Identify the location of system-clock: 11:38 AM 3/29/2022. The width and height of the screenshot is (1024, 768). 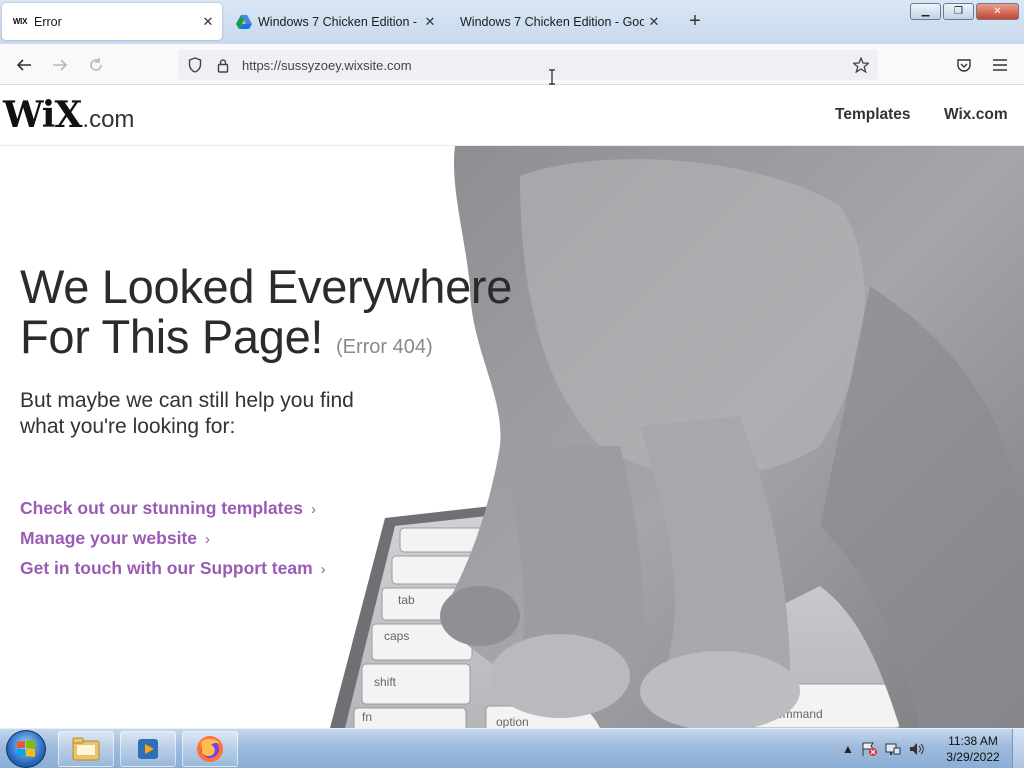
(973, 749).